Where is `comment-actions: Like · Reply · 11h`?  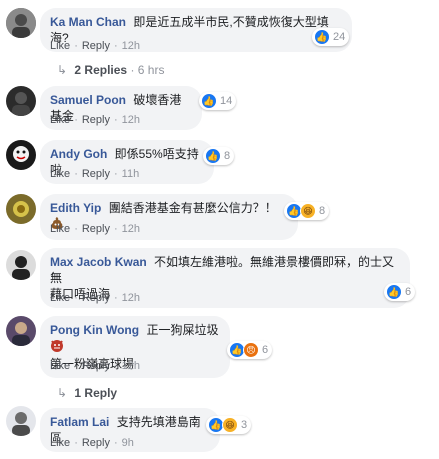
comment-actions: Like · Reply · 11h is located at coordinates (95, 174).